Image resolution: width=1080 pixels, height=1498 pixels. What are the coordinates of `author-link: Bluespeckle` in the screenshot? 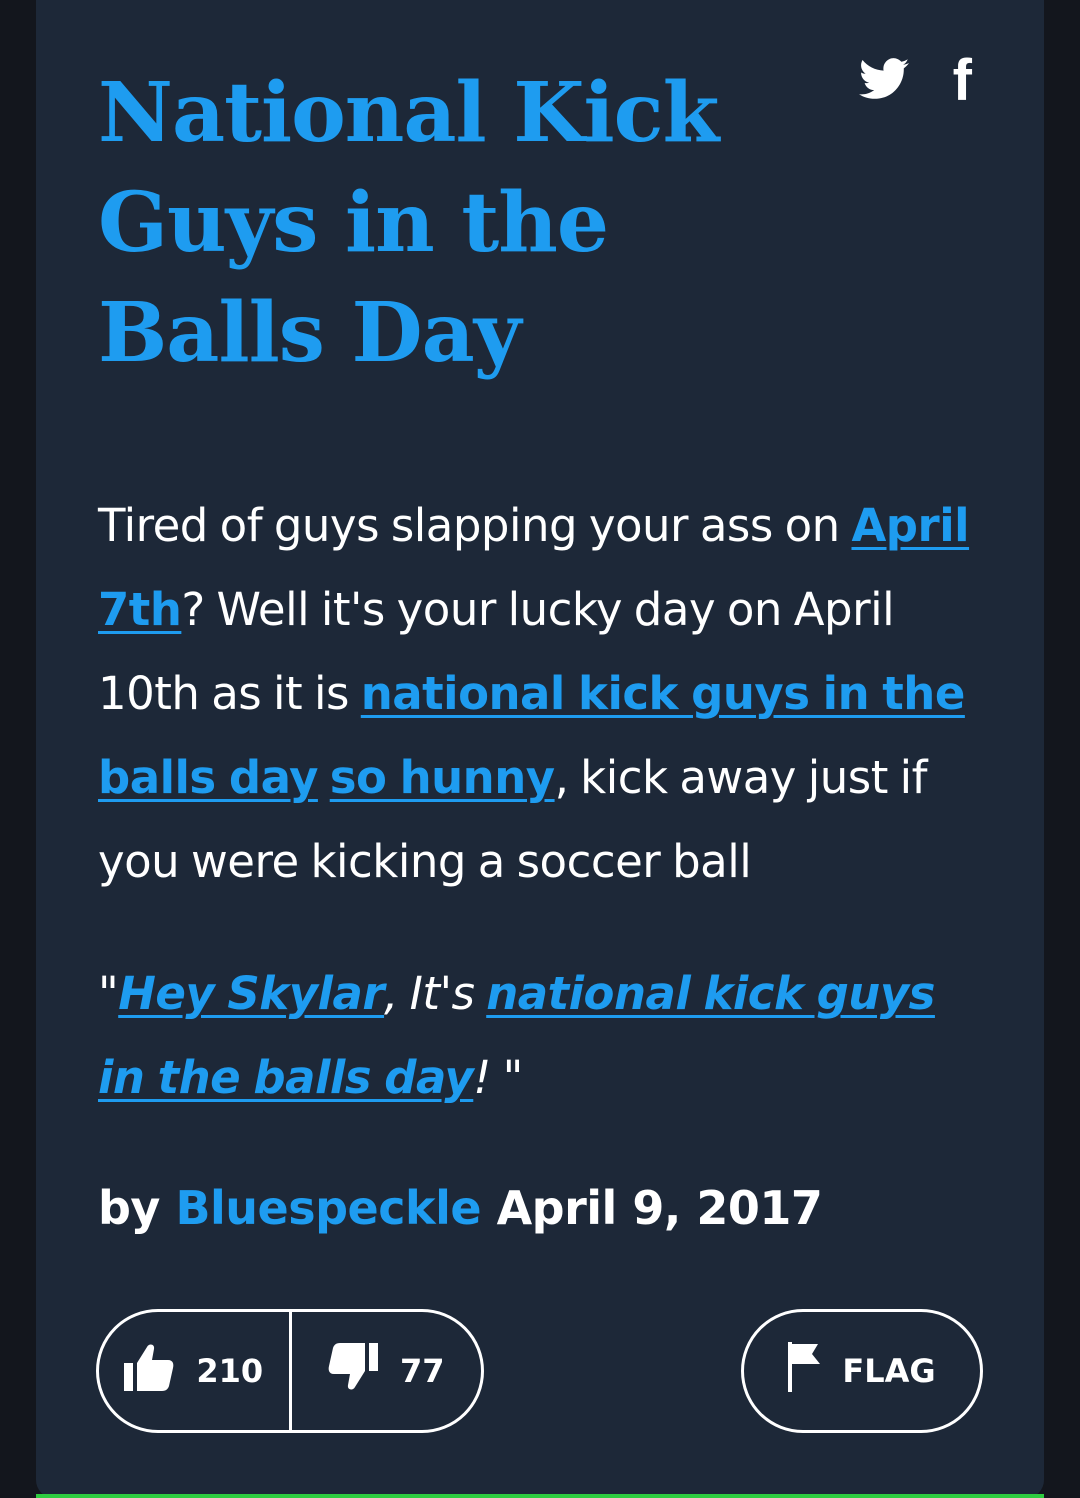 It's located at (328, 1208).